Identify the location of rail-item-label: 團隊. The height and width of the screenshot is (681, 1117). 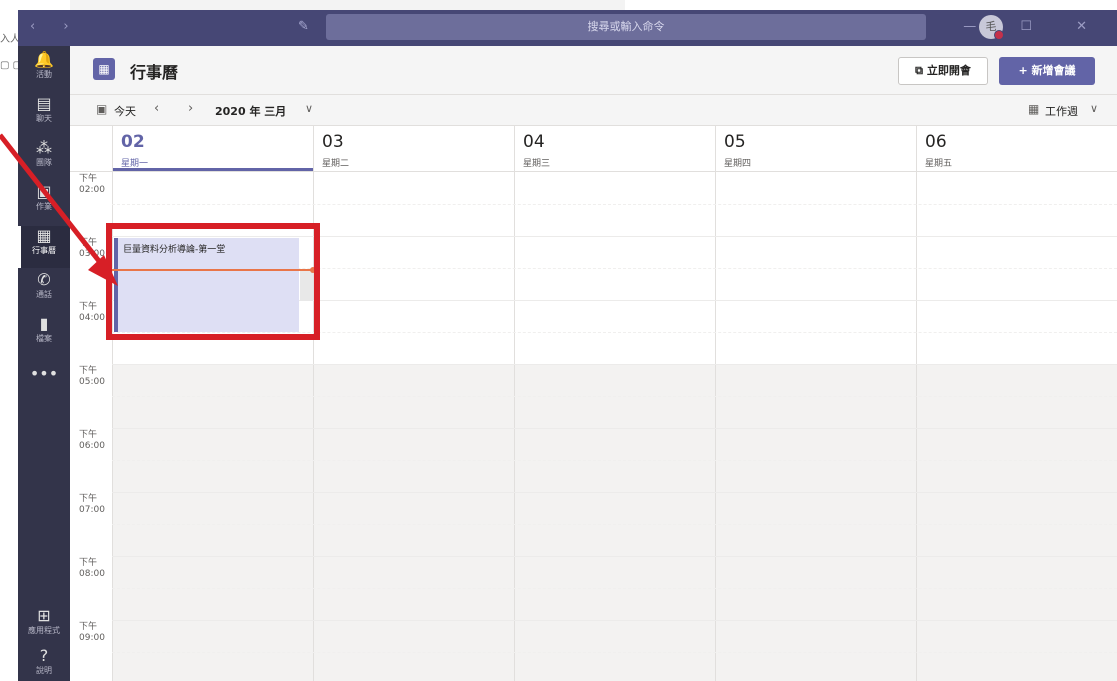
(44, 162).